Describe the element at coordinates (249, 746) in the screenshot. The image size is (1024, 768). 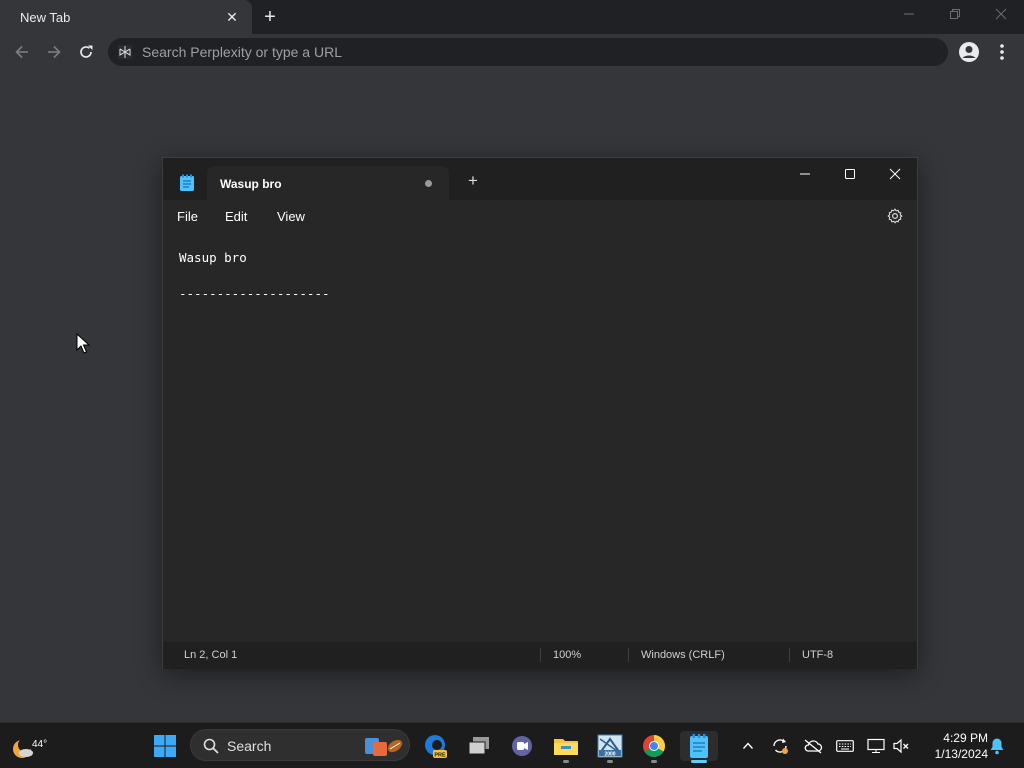
I see `search-label: Search` at that location.